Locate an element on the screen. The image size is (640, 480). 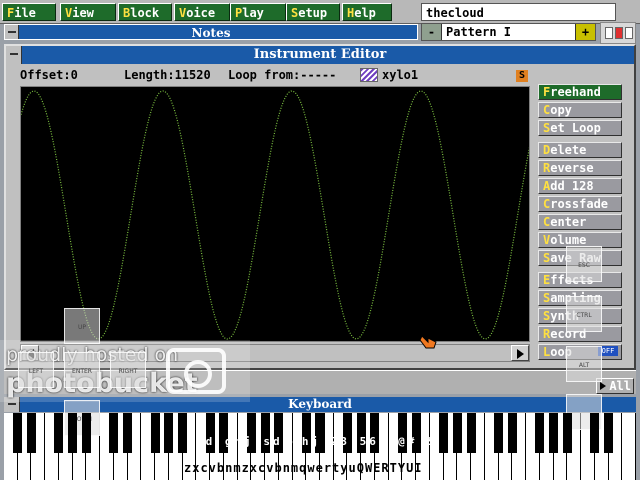
touch-up-button: UP is located at coordinates (82, 326).